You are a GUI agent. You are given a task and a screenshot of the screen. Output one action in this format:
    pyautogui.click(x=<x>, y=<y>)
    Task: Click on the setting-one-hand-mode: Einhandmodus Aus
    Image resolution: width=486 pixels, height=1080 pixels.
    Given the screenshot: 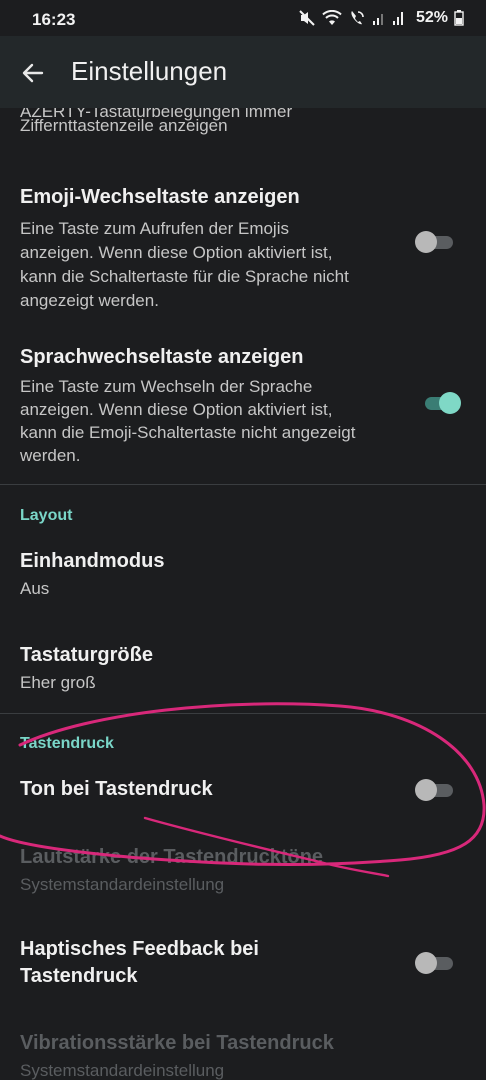 What is the action you would take?
    pyautogui.click(x=243, y=578)
    